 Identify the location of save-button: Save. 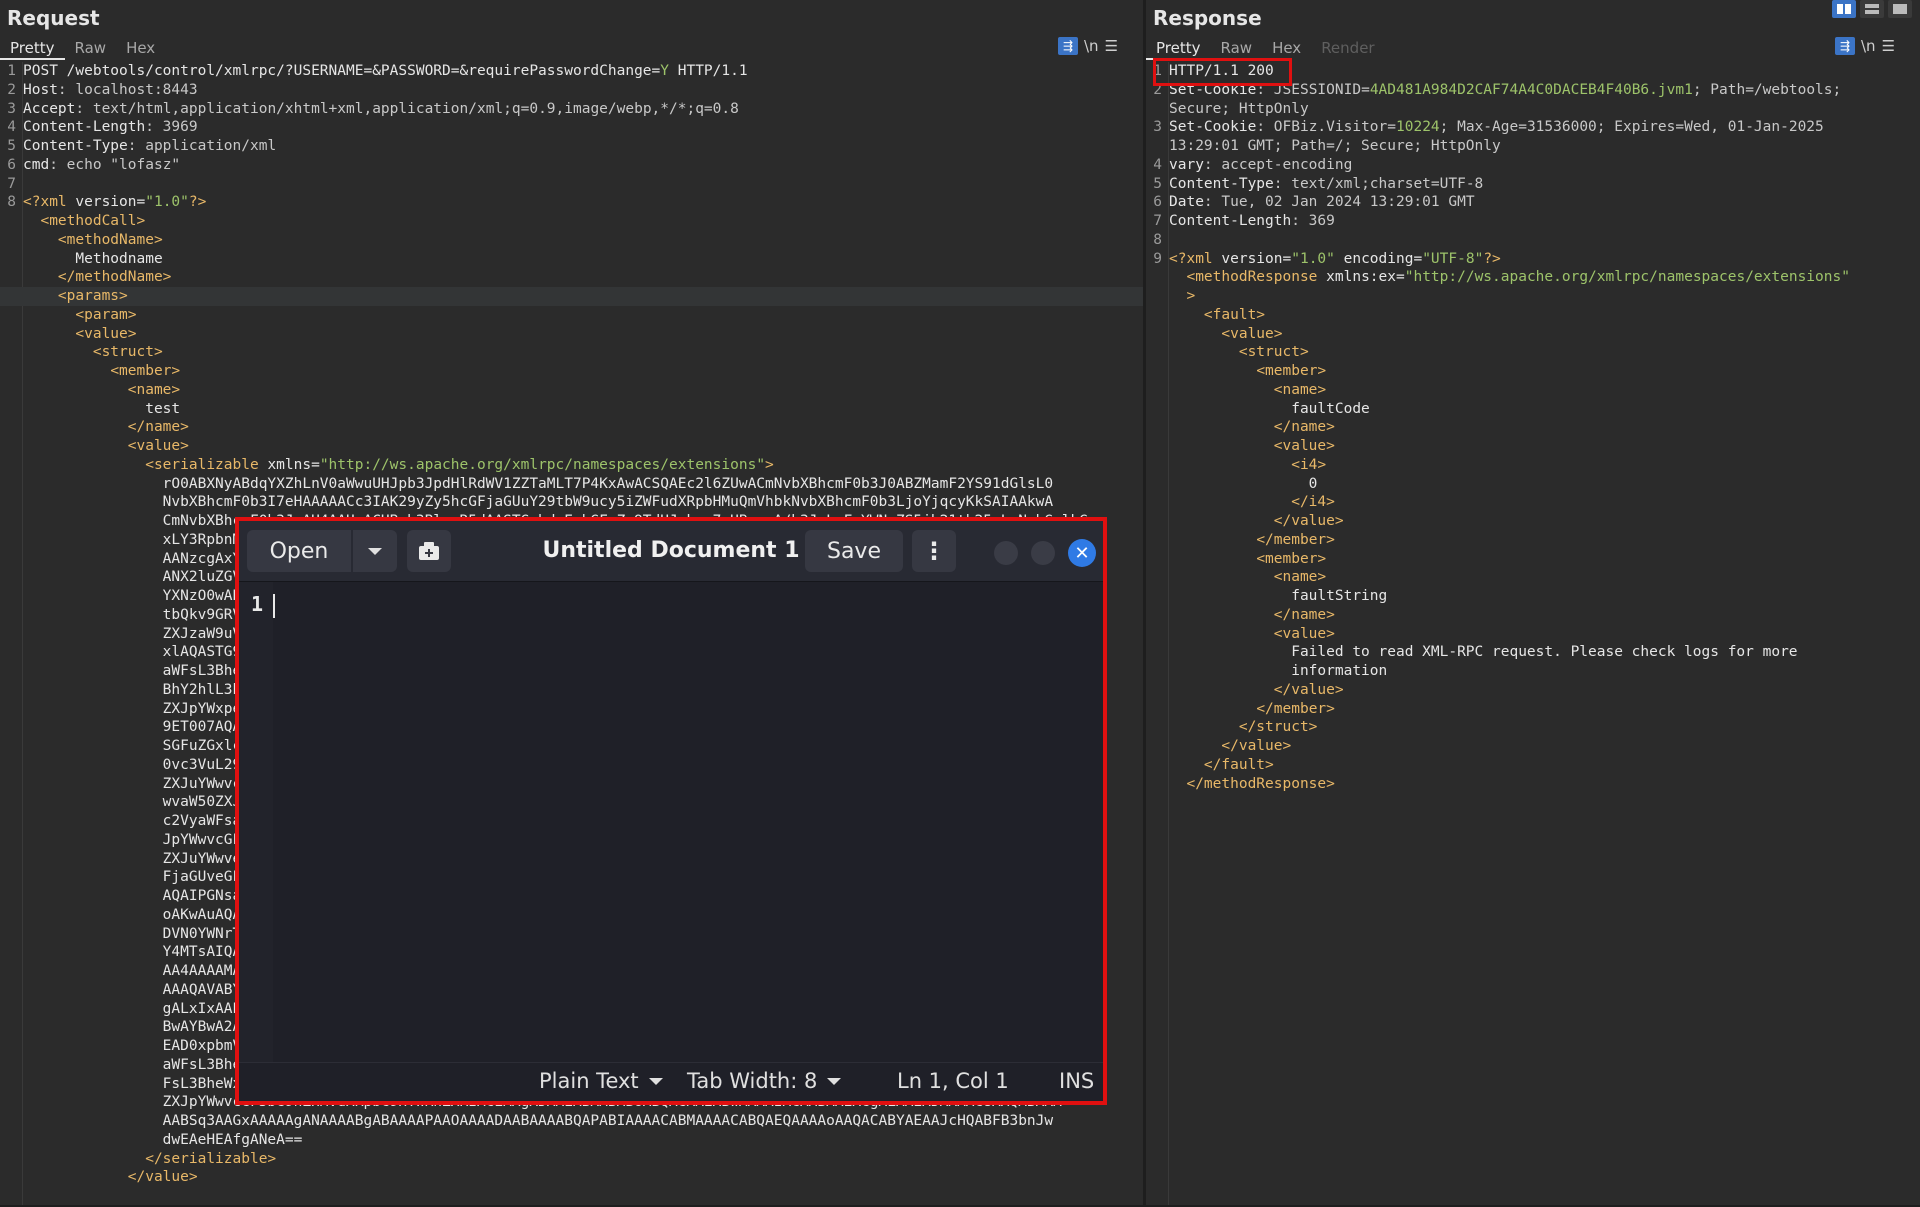
(854, 551).